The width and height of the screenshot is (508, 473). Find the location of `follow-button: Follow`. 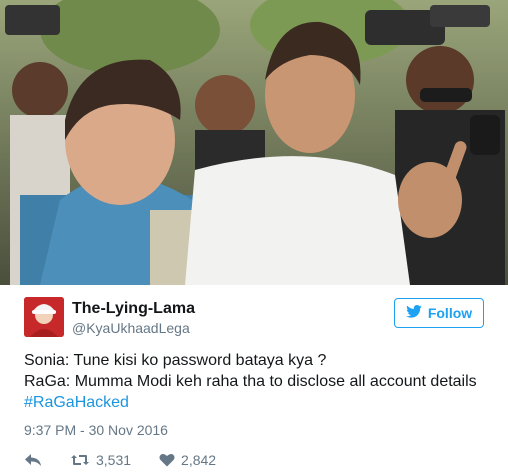

follow-button: Follow is located at coordinates (439, 313).